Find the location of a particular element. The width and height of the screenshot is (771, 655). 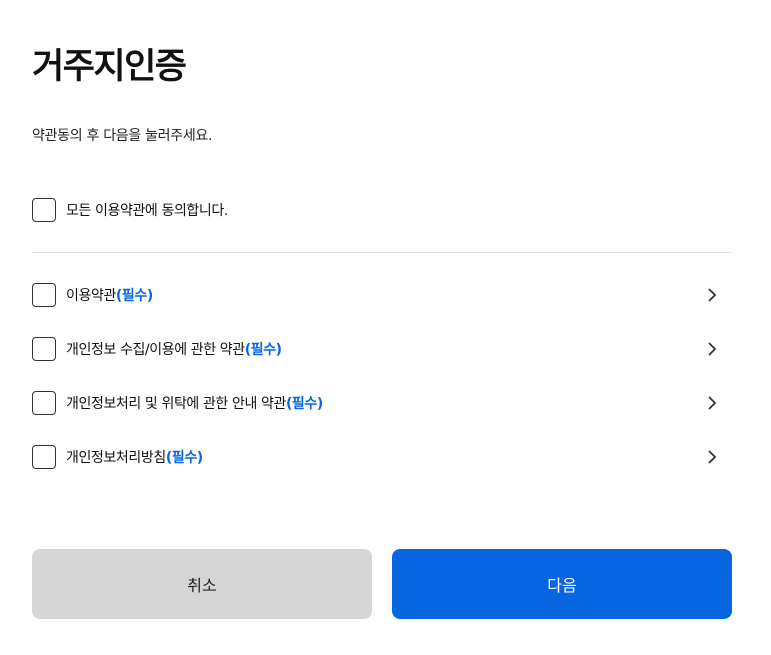

next-button: 다음 is located at coordinates (562, 584).